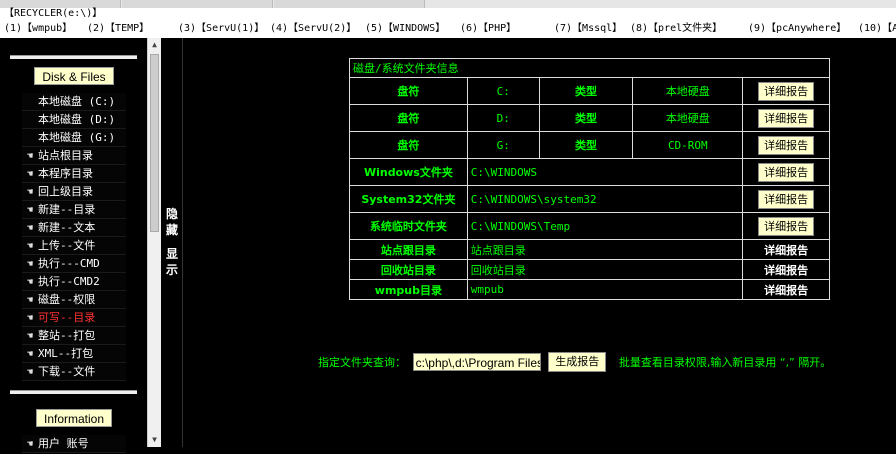 The height and width of the screenshot is (454, 896). I want to click on sidebar-item: ☚ XML--打包, so click(74, 354).